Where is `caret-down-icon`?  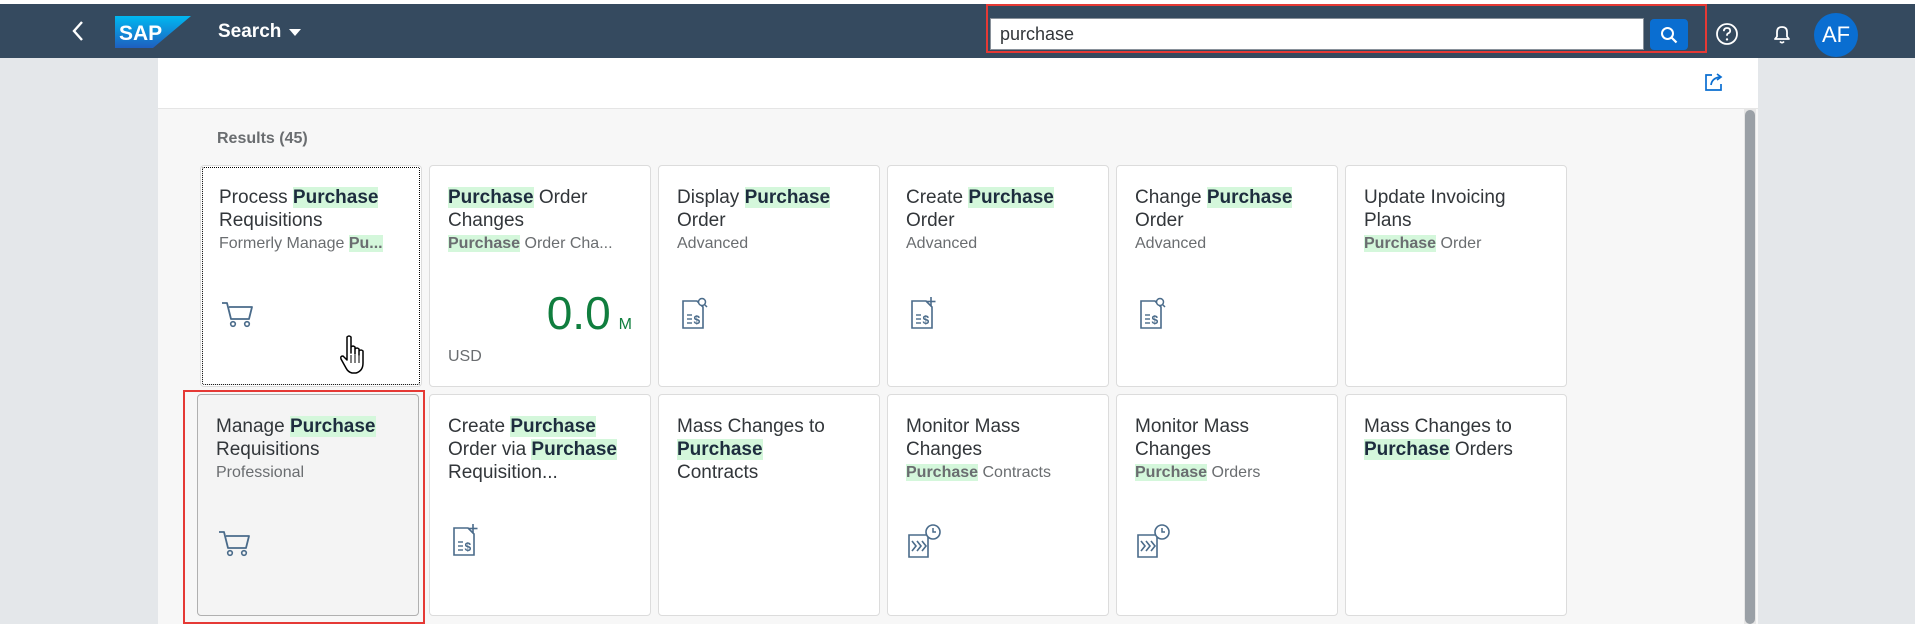
caret-down-icon is located at coordinates (295, 32).